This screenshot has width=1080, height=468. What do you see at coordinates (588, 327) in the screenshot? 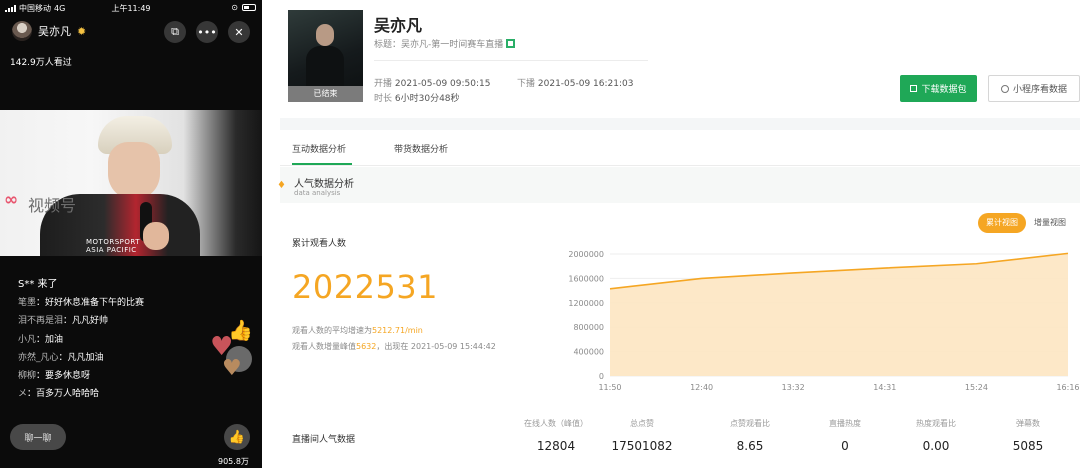
I see `y-tick-label: 800000` at bounding box center [588, 327].